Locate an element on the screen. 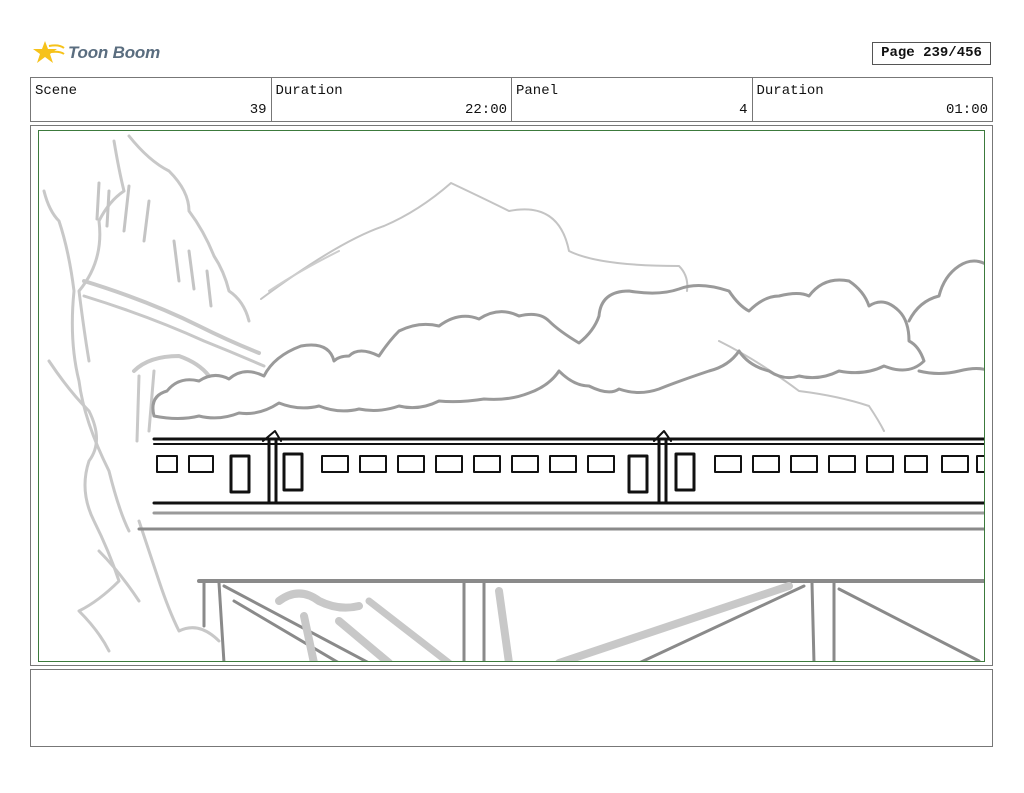  panel-notes-box is located at coordinates (511, 708).